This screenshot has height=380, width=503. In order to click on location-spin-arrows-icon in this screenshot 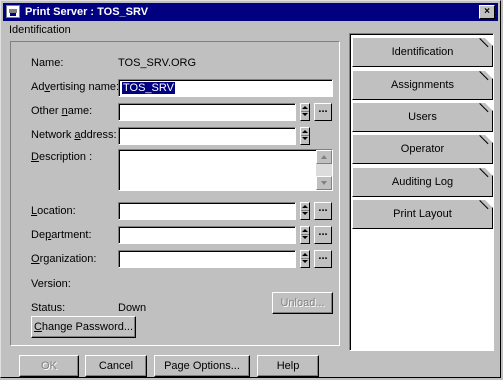, I will do `click(305, 211)`.